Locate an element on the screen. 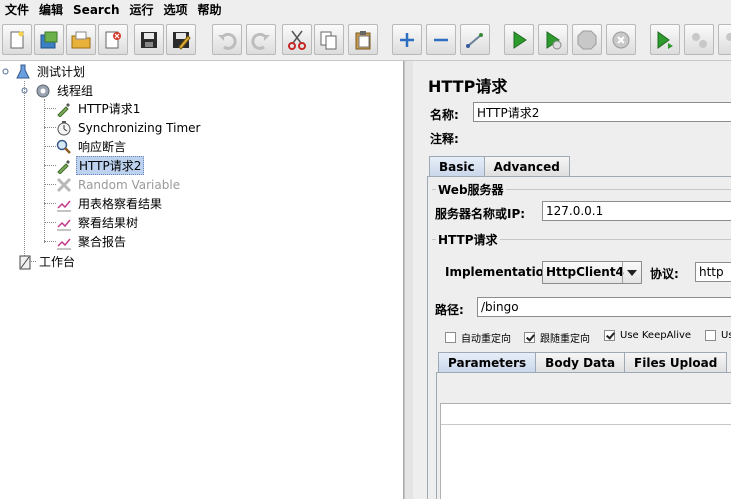 The image size is (731, 499). undo-button is located at coordinates (227, 39).